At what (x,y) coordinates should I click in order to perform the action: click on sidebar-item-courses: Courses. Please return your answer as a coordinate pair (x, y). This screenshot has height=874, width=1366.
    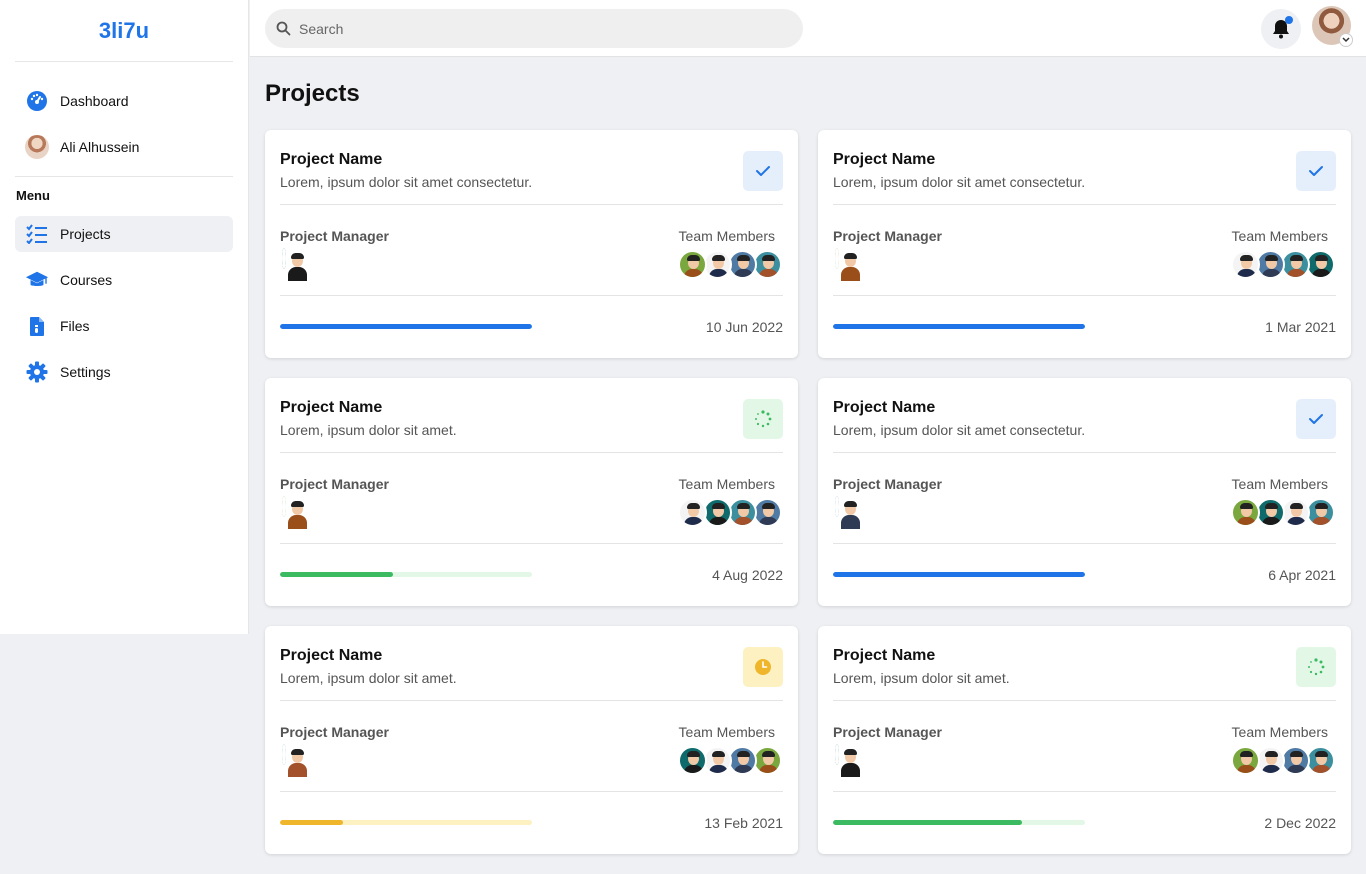
    Looking at the image, I should click on (124, 280).